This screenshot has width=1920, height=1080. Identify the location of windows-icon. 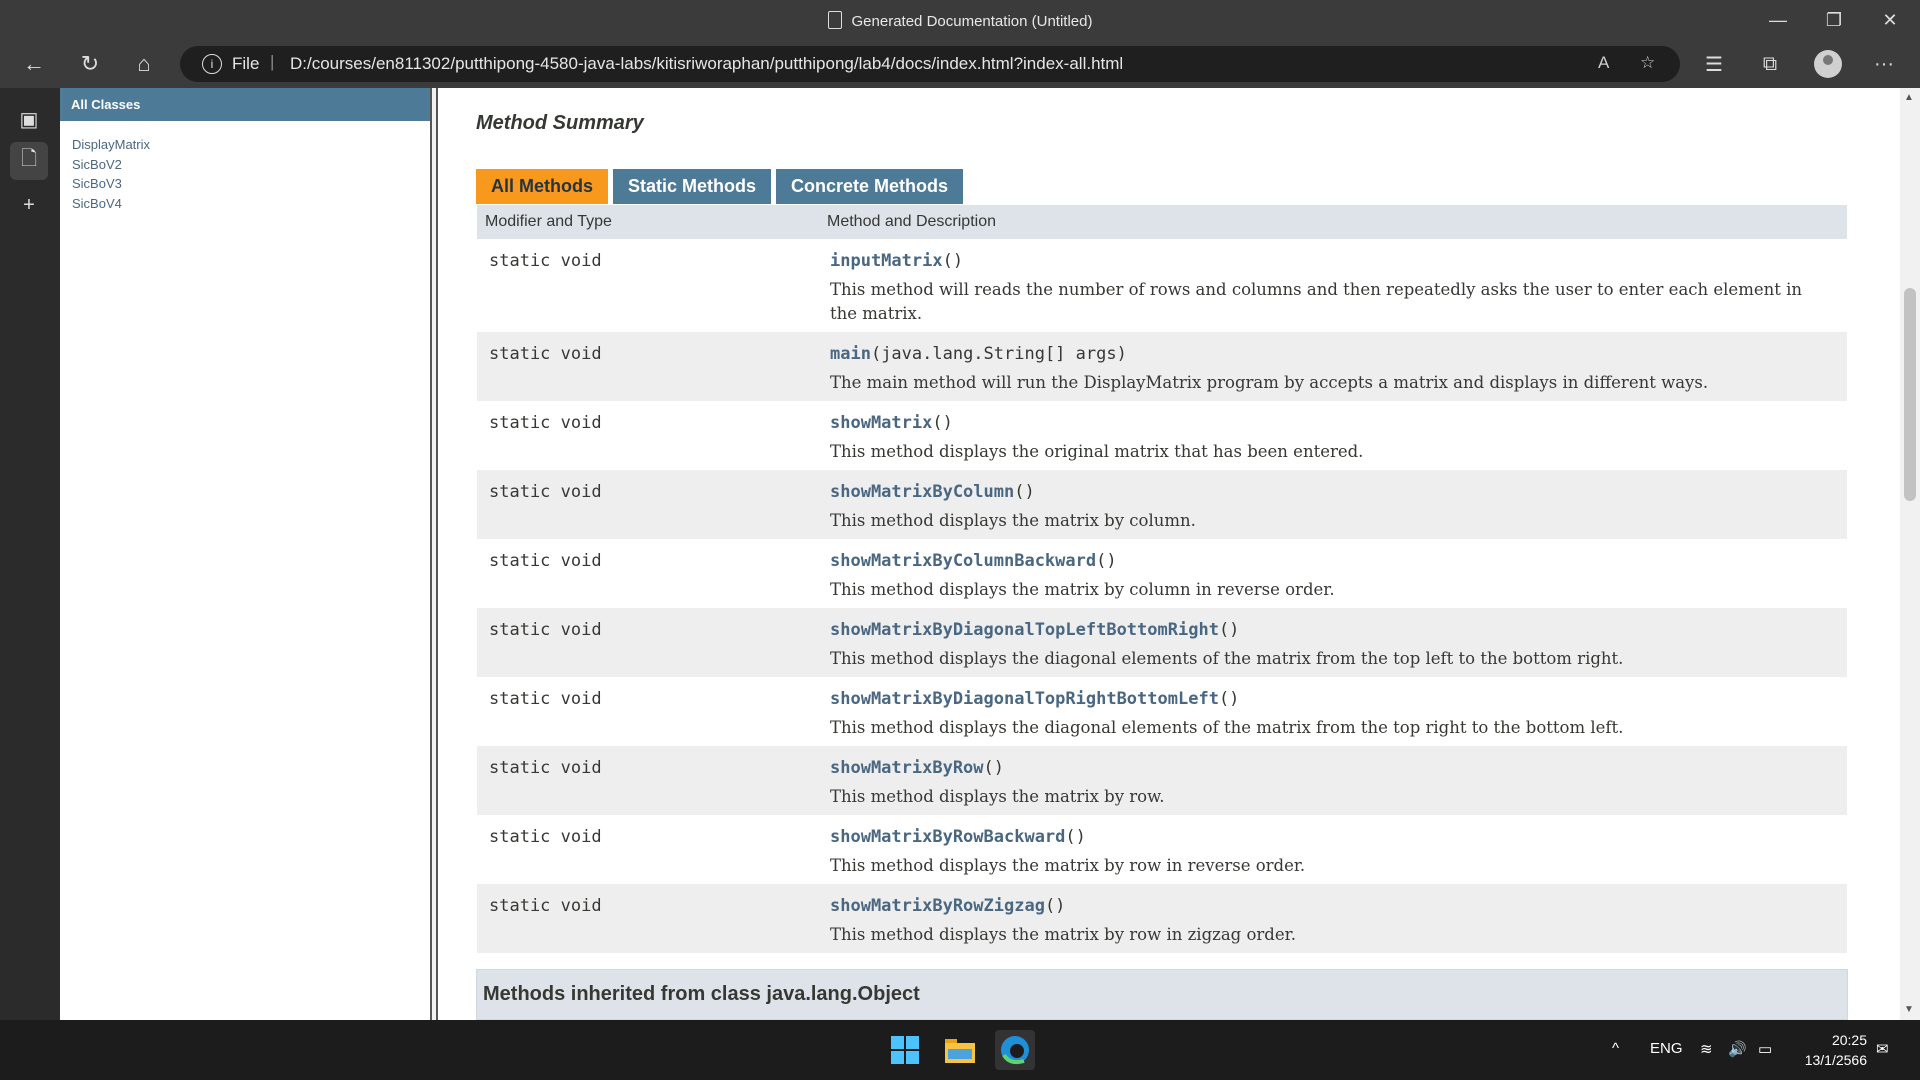
(905, 1050).